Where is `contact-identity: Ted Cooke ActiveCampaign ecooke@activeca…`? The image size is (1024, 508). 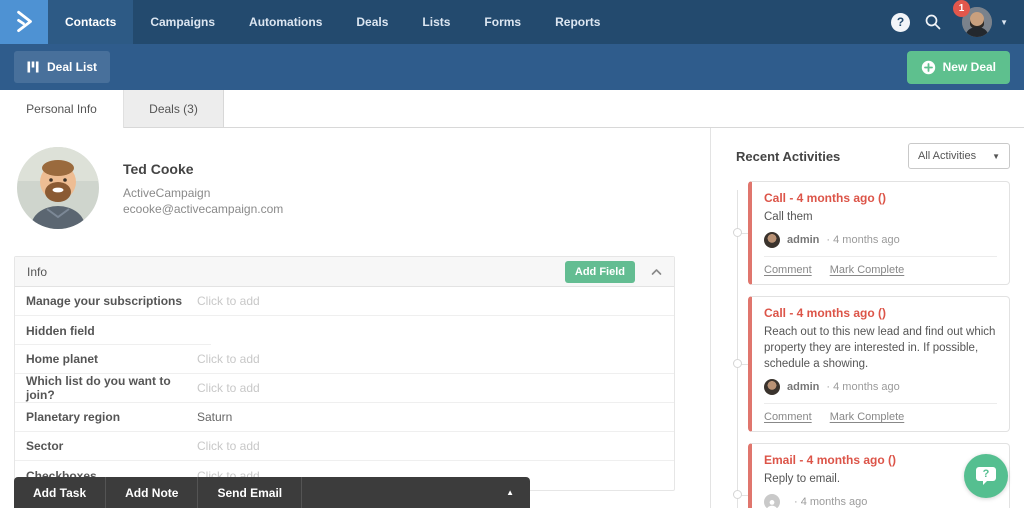 contact-identity: Ted Cooke ActiveCampaign ecooke@activeca… is located at coordinates (203, 195).